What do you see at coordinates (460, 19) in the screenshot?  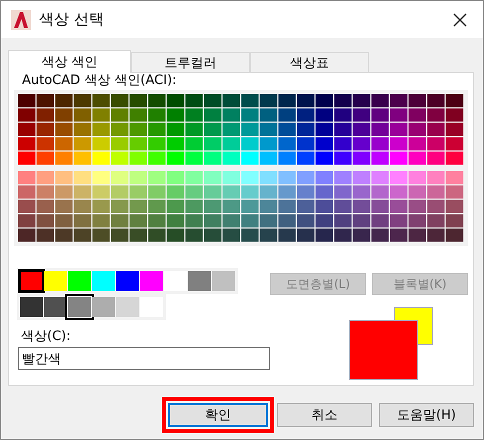 I see `close-icon` at bounding box center [460, 19].